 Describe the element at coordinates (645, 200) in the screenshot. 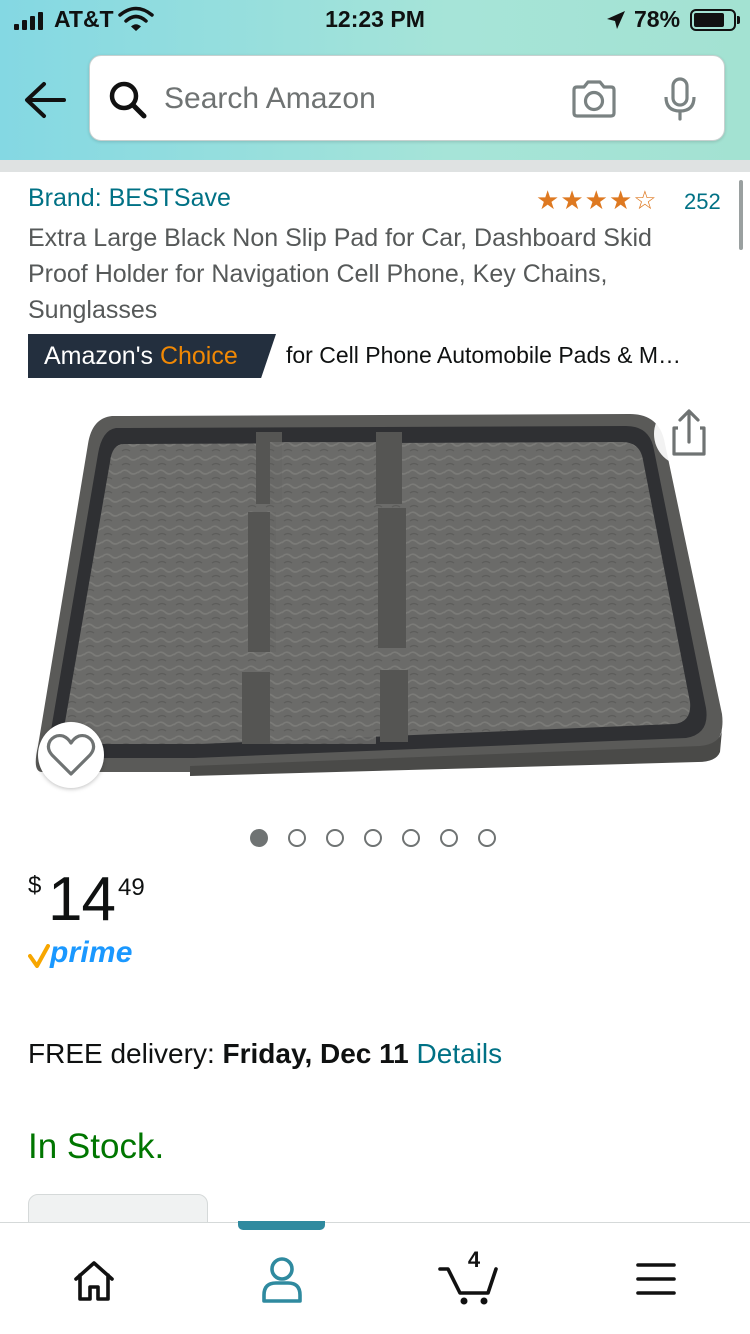

I see `star-icon: ☆` at that location.